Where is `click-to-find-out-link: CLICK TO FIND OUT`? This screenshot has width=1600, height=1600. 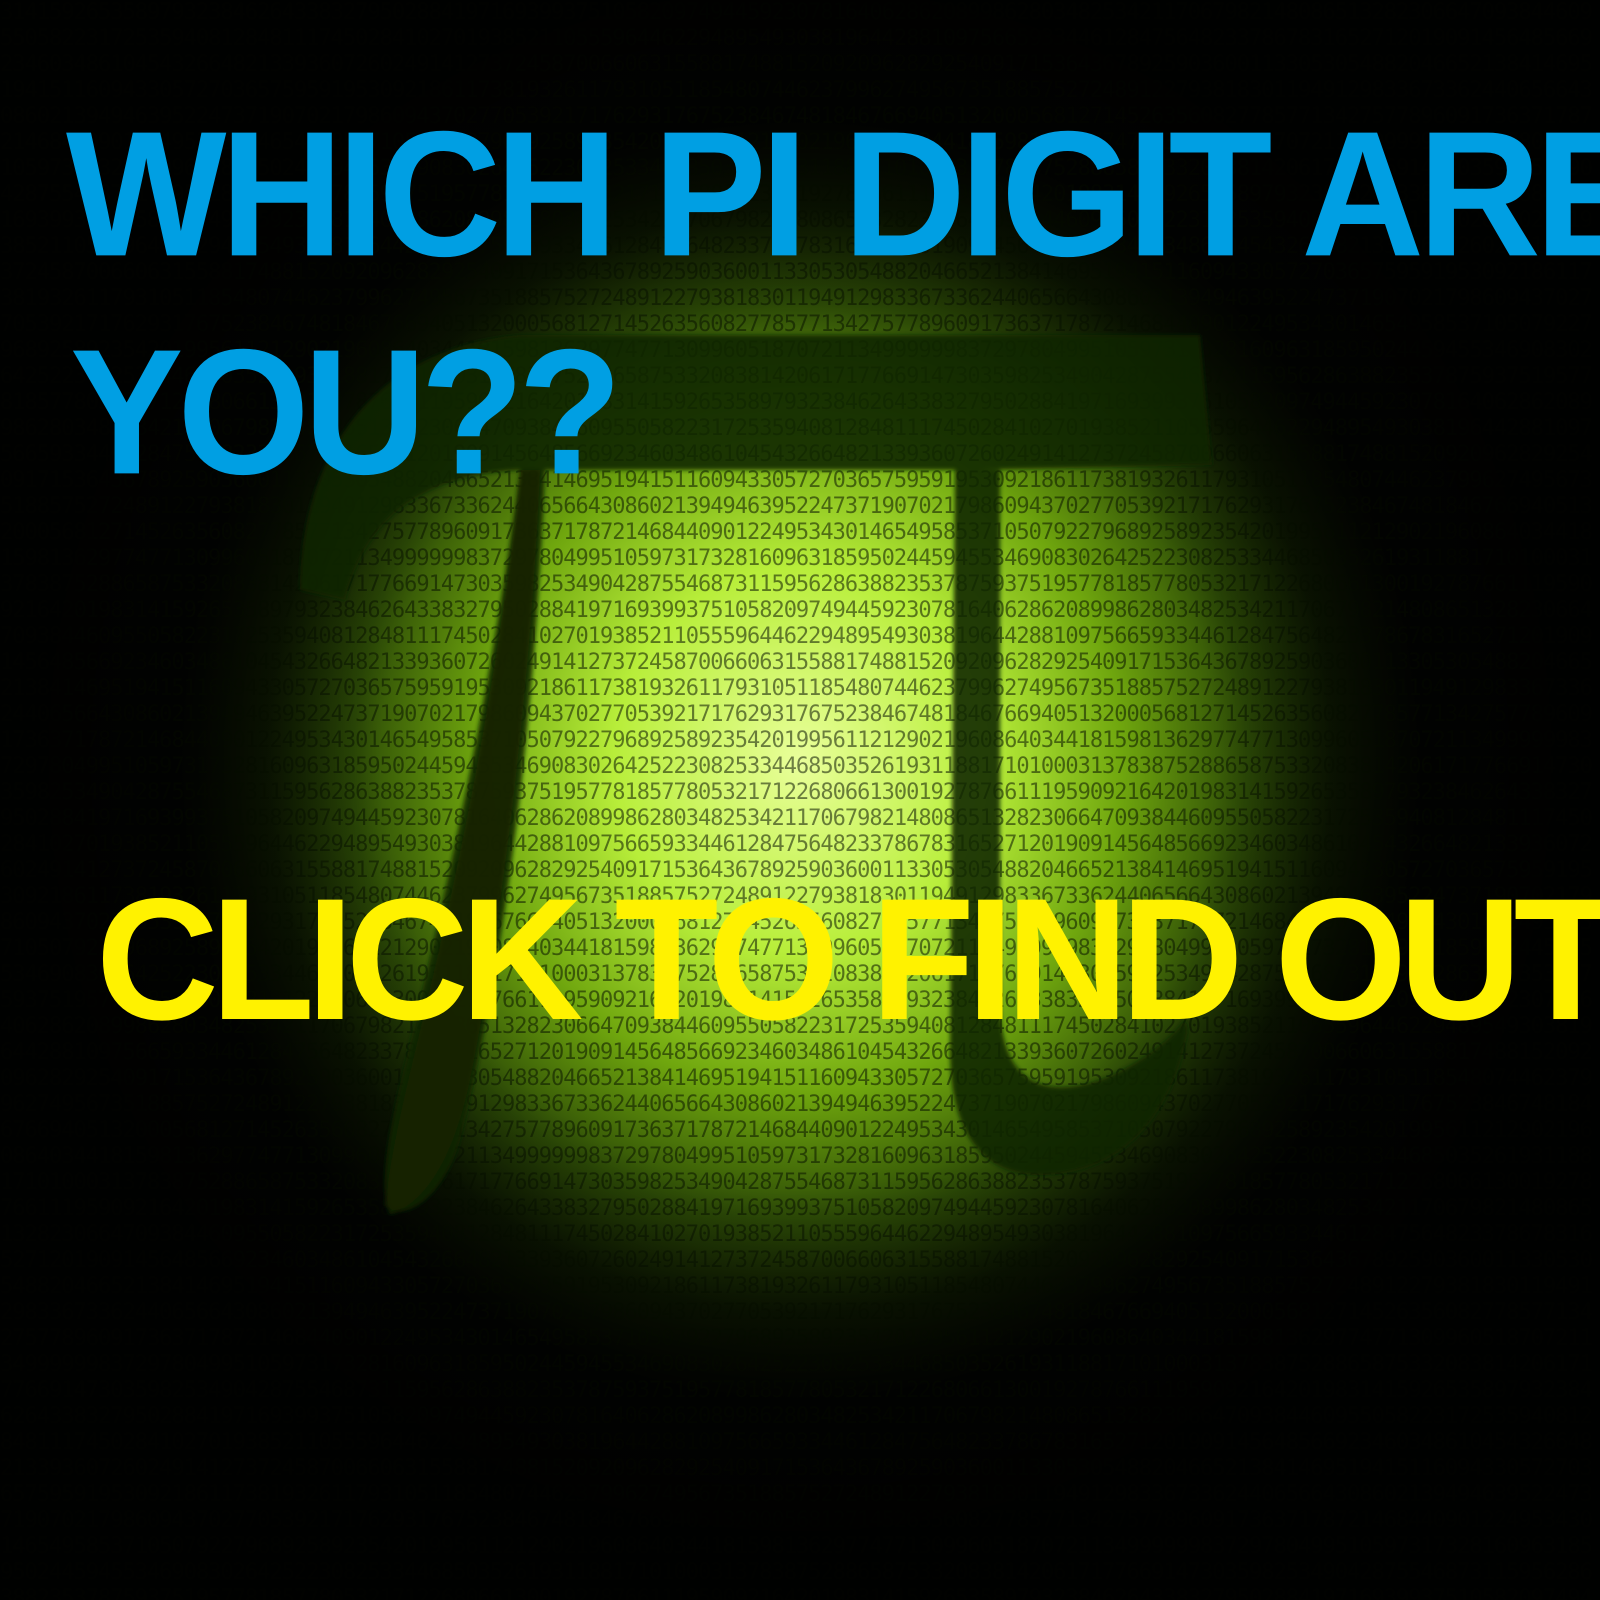 click-to-find-out-link: CLICK TO FIND OUT is located at coordinates (848, 960).